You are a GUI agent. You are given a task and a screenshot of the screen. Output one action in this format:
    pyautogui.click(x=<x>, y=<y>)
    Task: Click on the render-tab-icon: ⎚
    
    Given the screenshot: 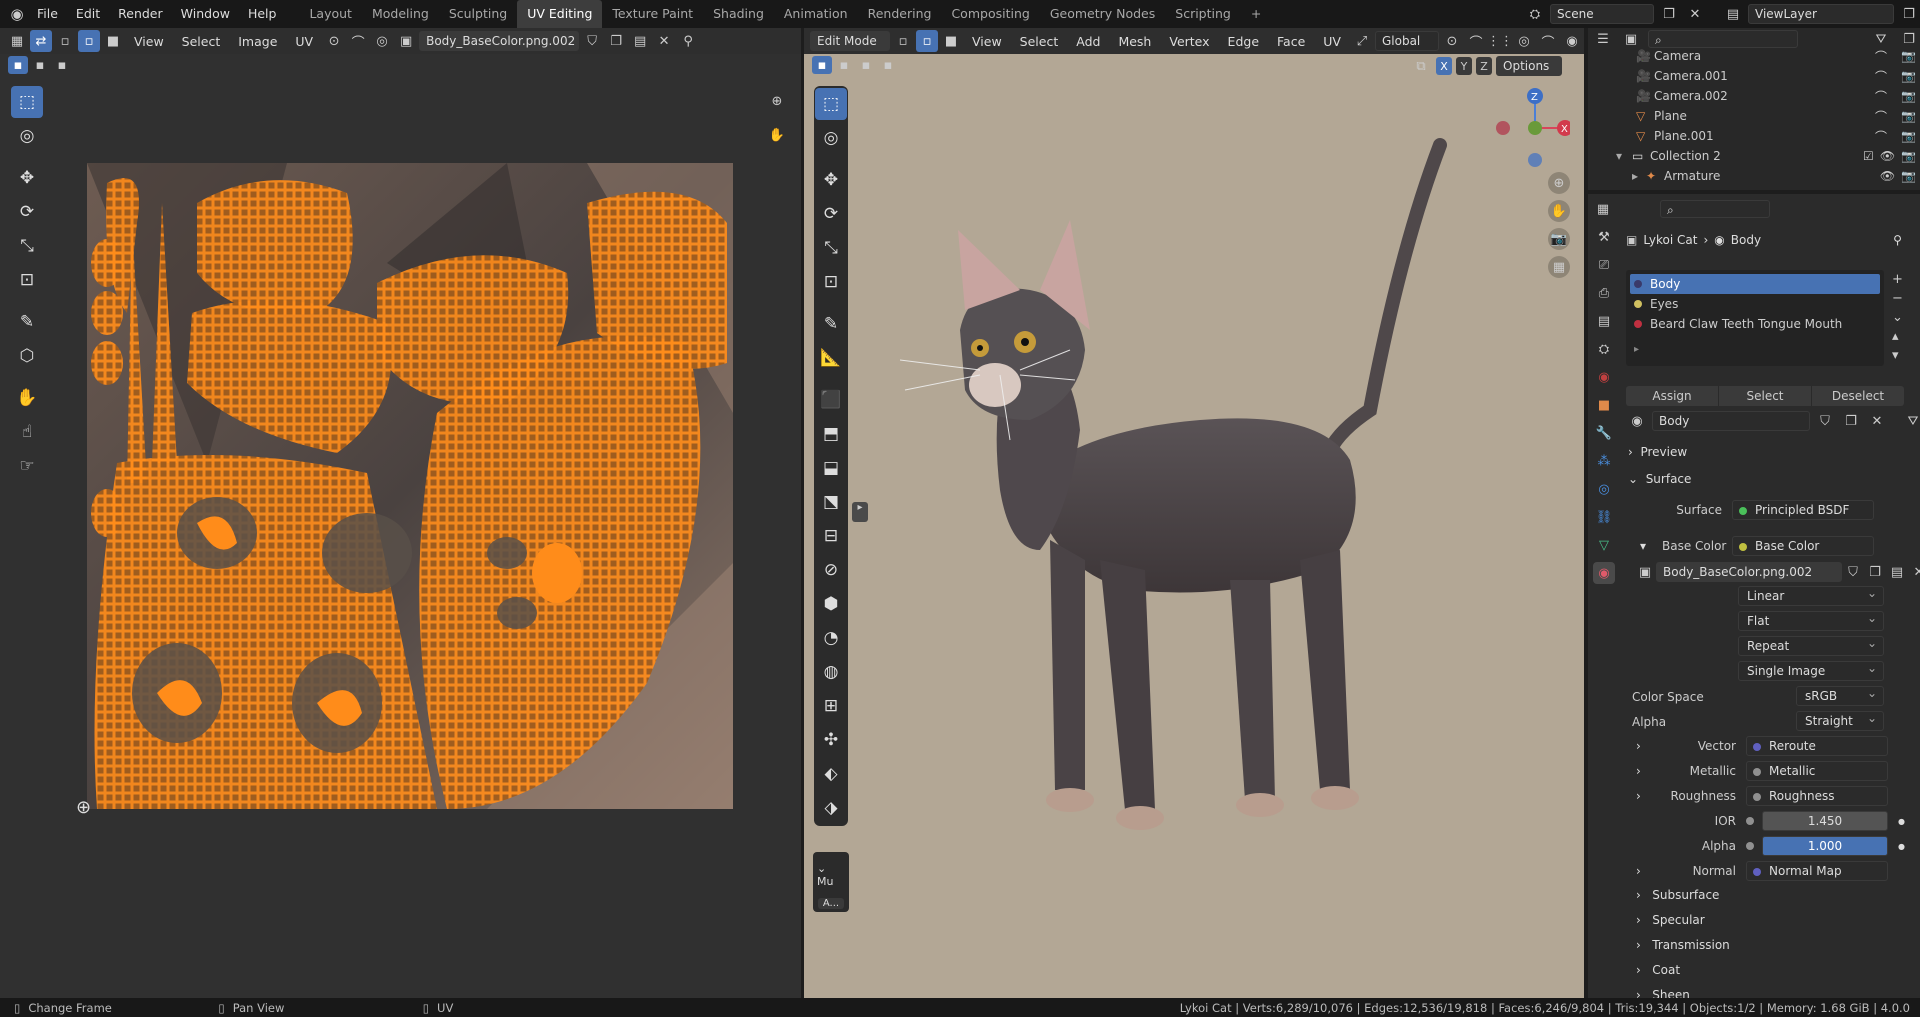 What is the action you would take?
    pyautogui.click(x=1604, y=265)
    